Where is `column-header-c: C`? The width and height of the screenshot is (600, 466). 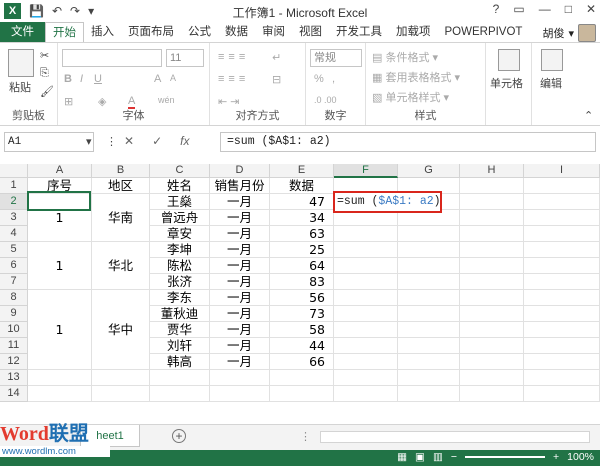
column-header-c: C is located at coordinates (180, 171).